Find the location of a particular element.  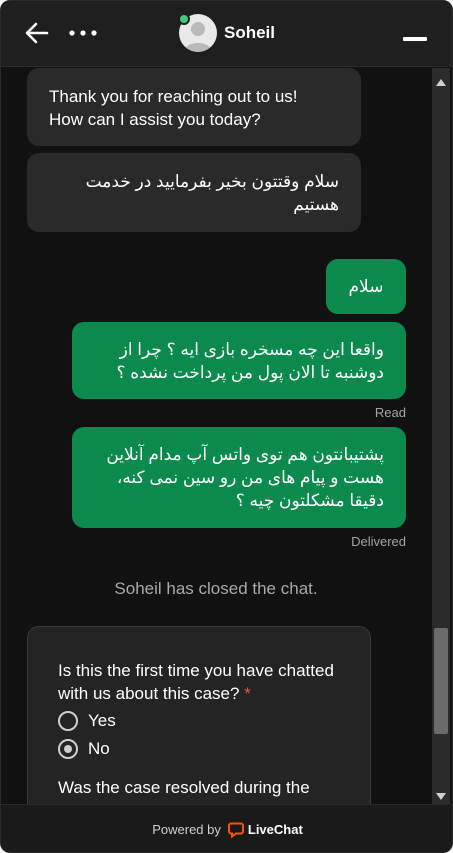

livechat-brand-link: LiveChat is located at coordinates (275, 829).